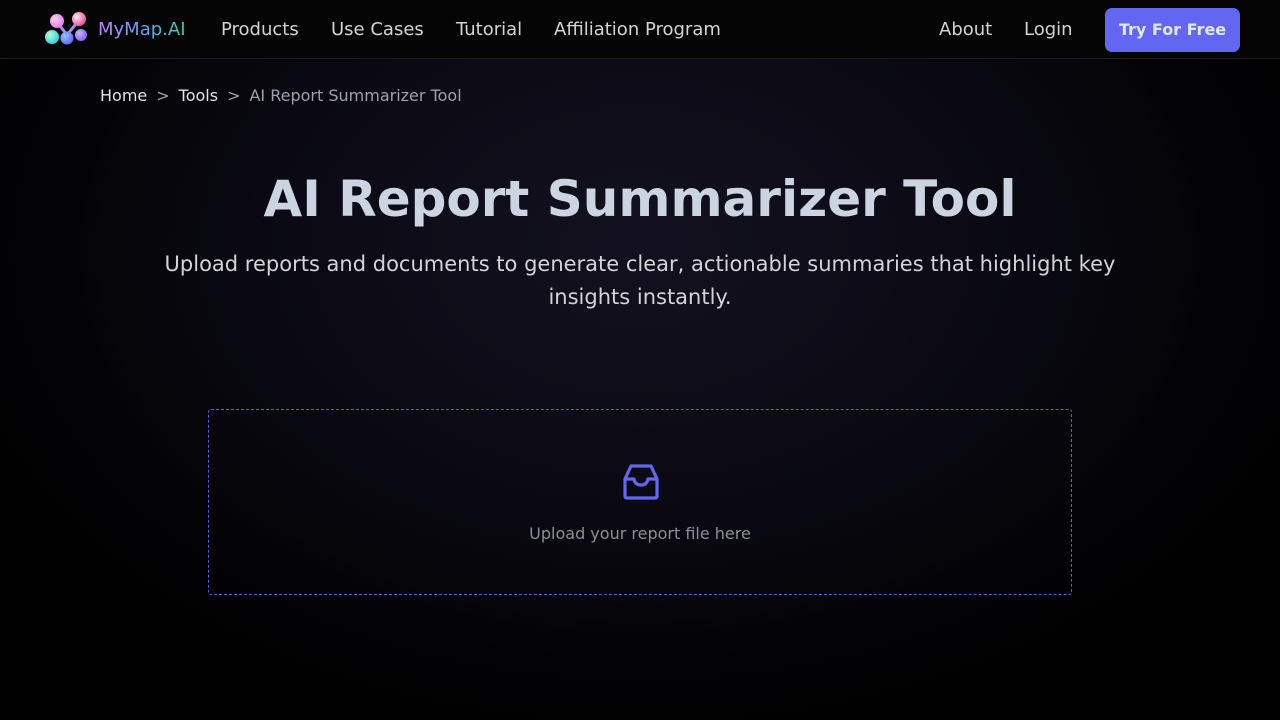  Describe the element at coordinates (1172, 30) in the screenshot. I see `try-for-free-button: Try For Free` at that location.